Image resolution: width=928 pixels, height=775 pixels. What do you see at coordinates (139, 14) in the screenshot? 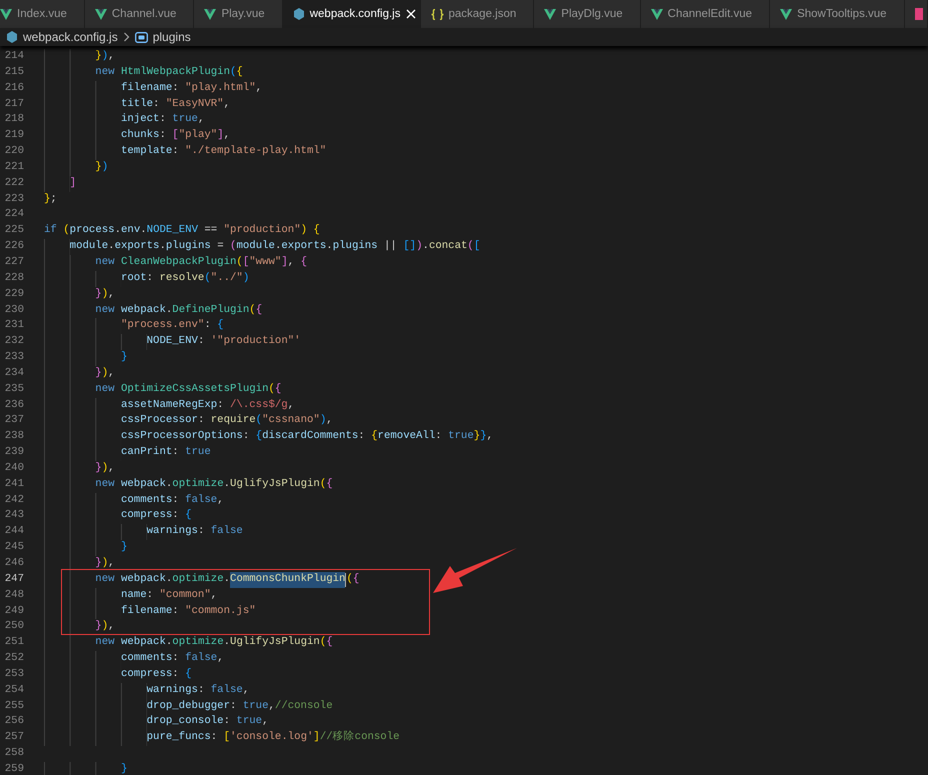
I see `editor-tab: Channel.vue` at bounding box center [139, 14].